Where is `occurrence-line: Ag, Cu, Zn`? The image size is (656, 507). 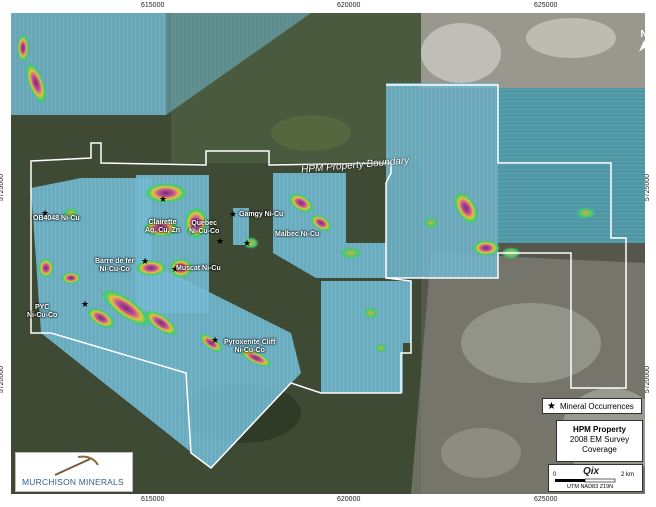
occurrence-line: Ag, Cu, Zn is located at coordinates (162, 230).